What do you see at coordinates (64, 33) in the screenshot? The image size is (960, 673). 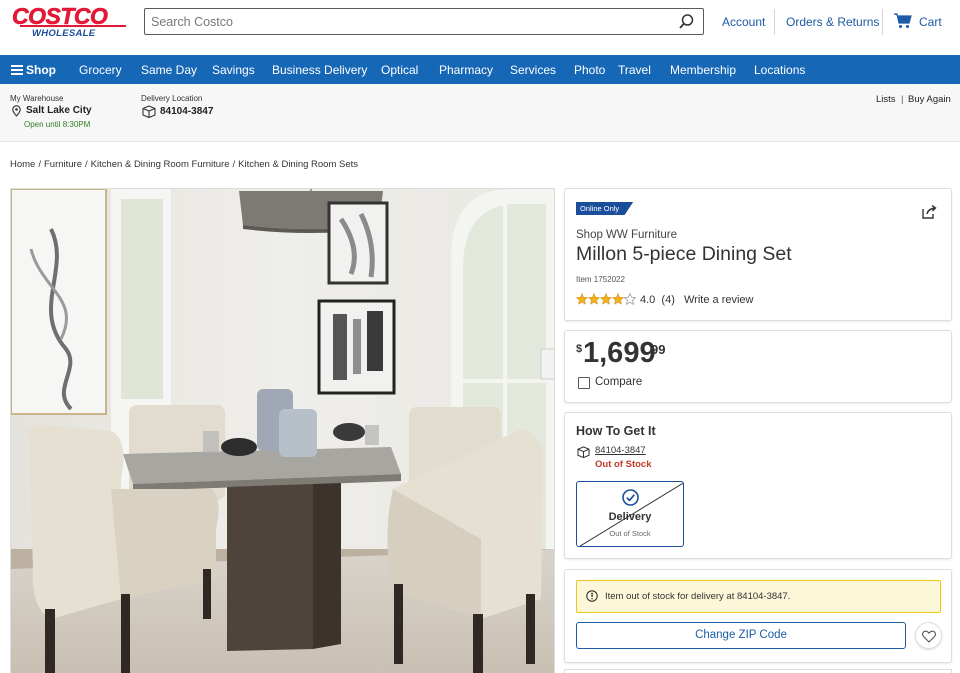 I see `svg-text: WHOLESALE` at bounding box center [64, 33].